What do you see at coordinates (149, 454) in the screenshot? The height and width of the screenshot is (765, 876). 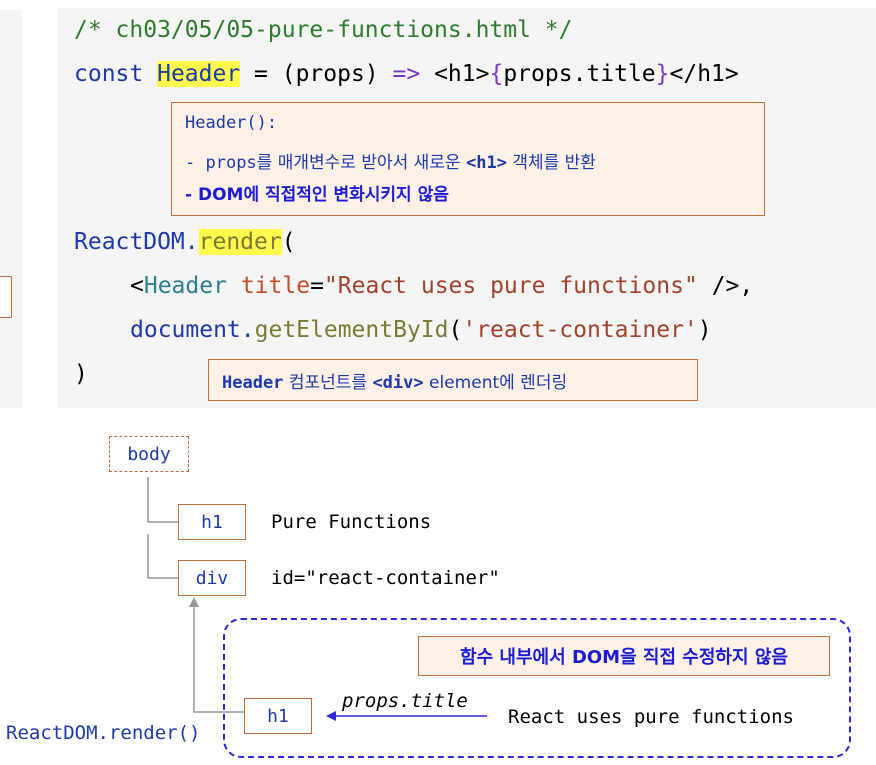 I see `body-node: body` at bounding box center [149, 454].